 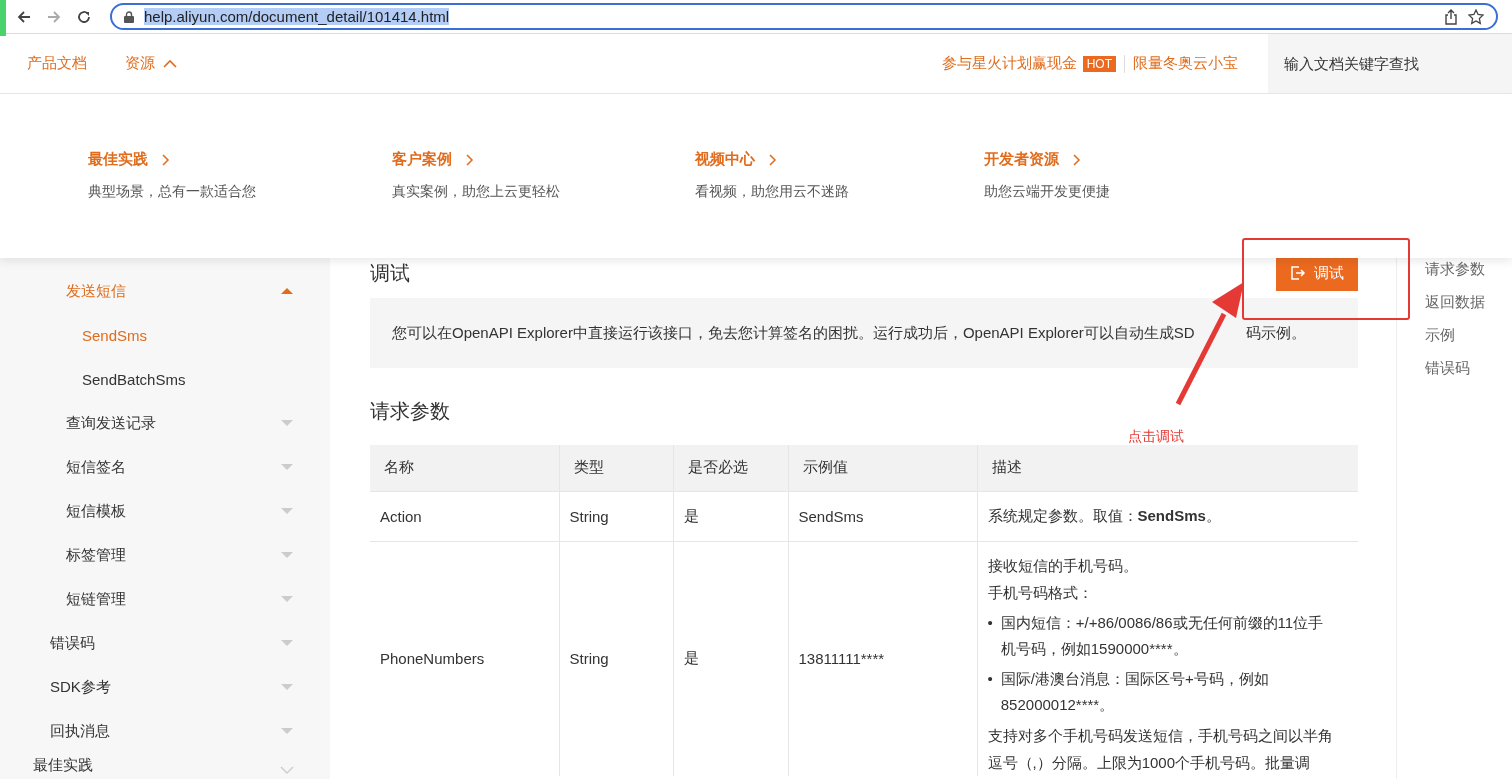 I want to click on column-header: 名称, so click(x=464, y=468).